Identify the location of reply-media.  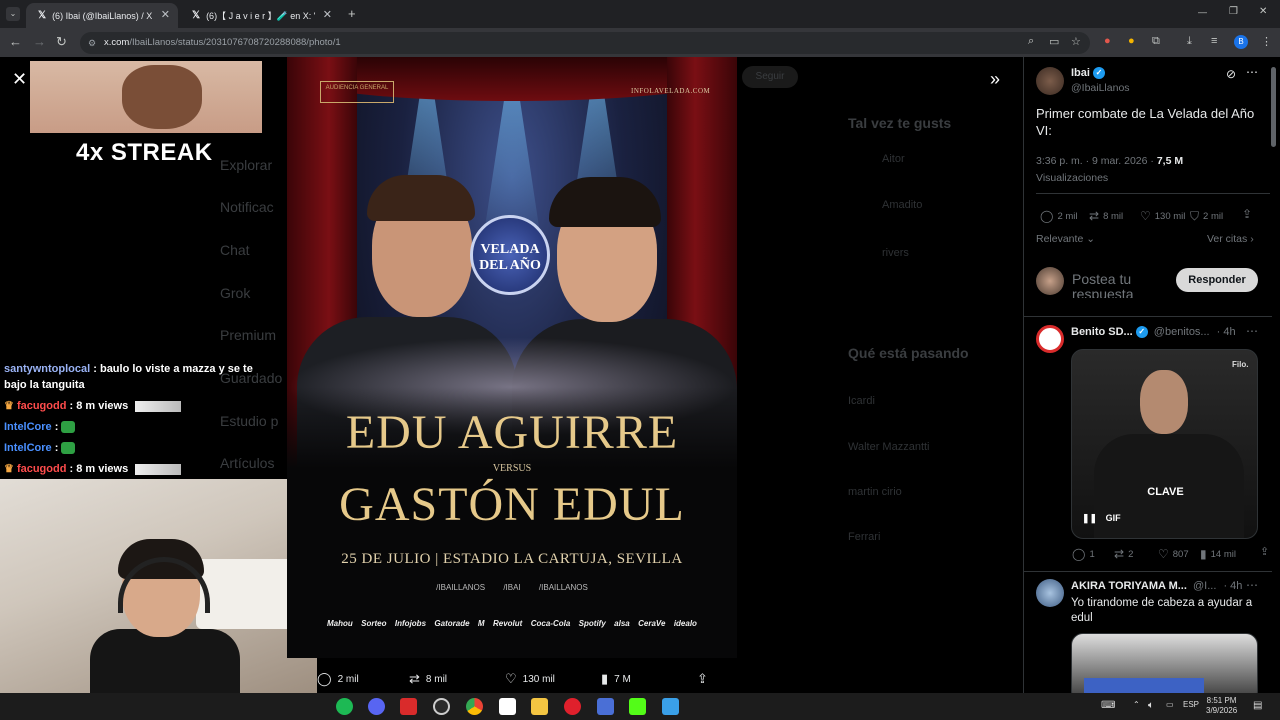
(1164, 663).